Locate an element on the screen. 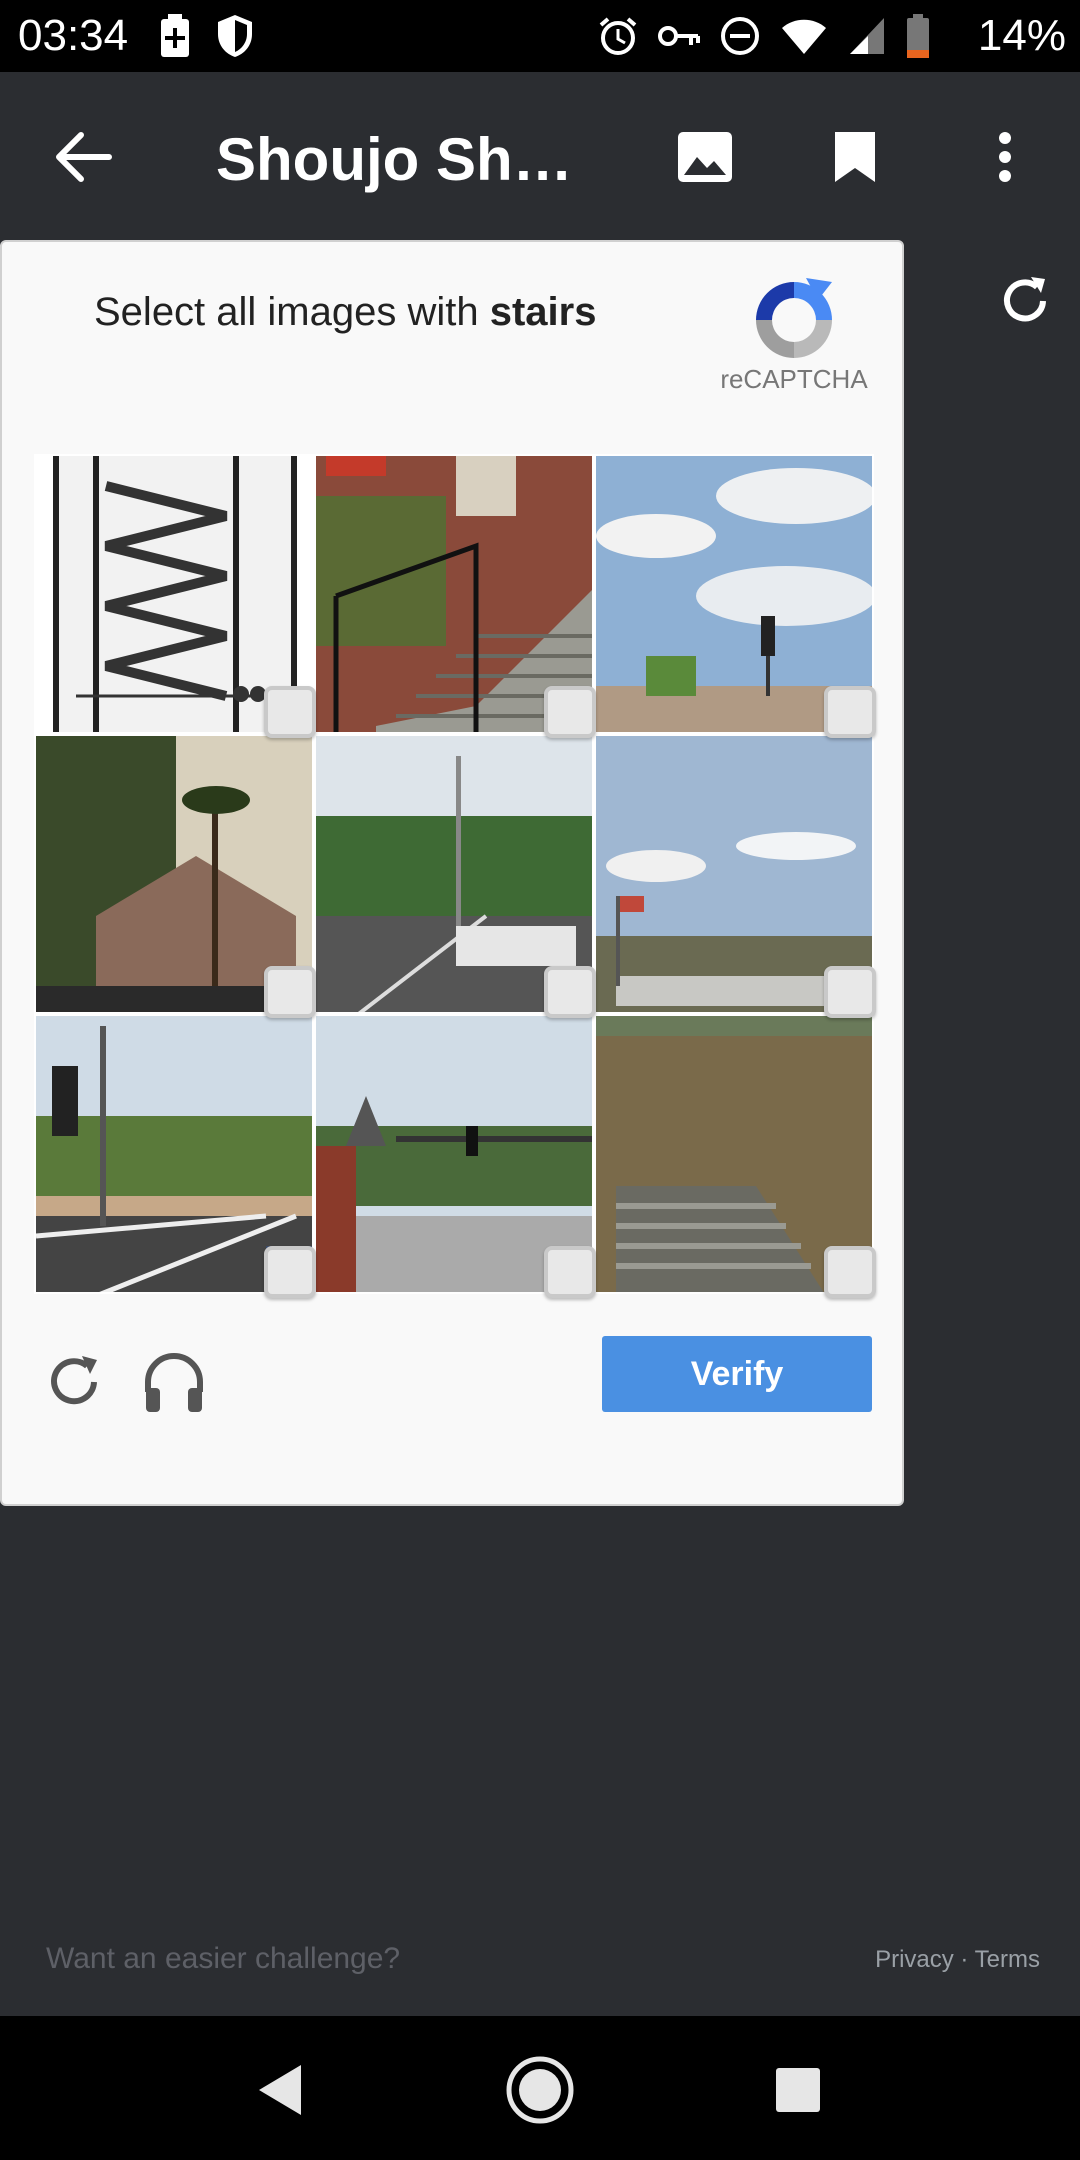 The width and height of the screenshot is (1080, 2160). tile-1-checkbox is located at coordinates (290, 712).